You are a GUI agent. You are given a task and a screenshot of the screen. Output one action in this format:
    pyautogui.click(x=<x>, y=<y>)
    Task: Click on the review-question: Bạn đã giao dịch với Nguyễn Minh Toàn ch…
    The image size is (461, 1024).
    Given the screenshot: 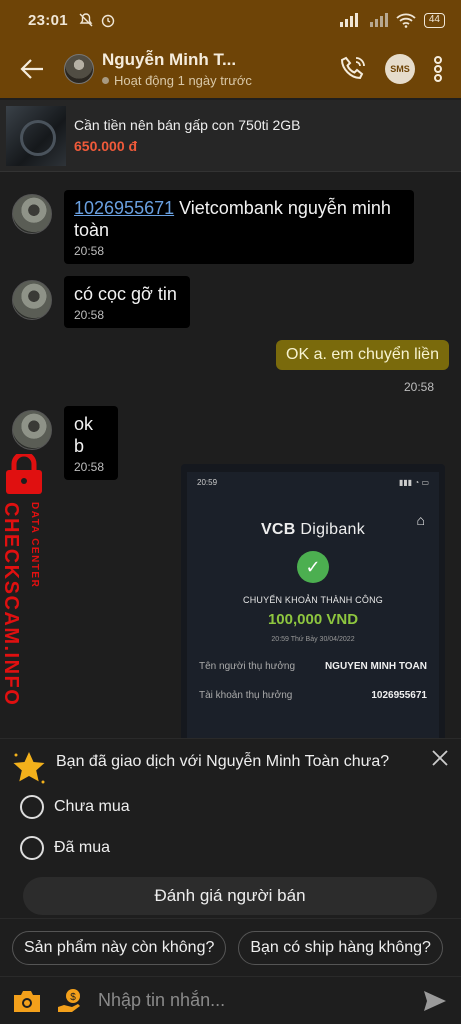 What is the action you would take?
    pyautogui.click(x=223, y=761)
    